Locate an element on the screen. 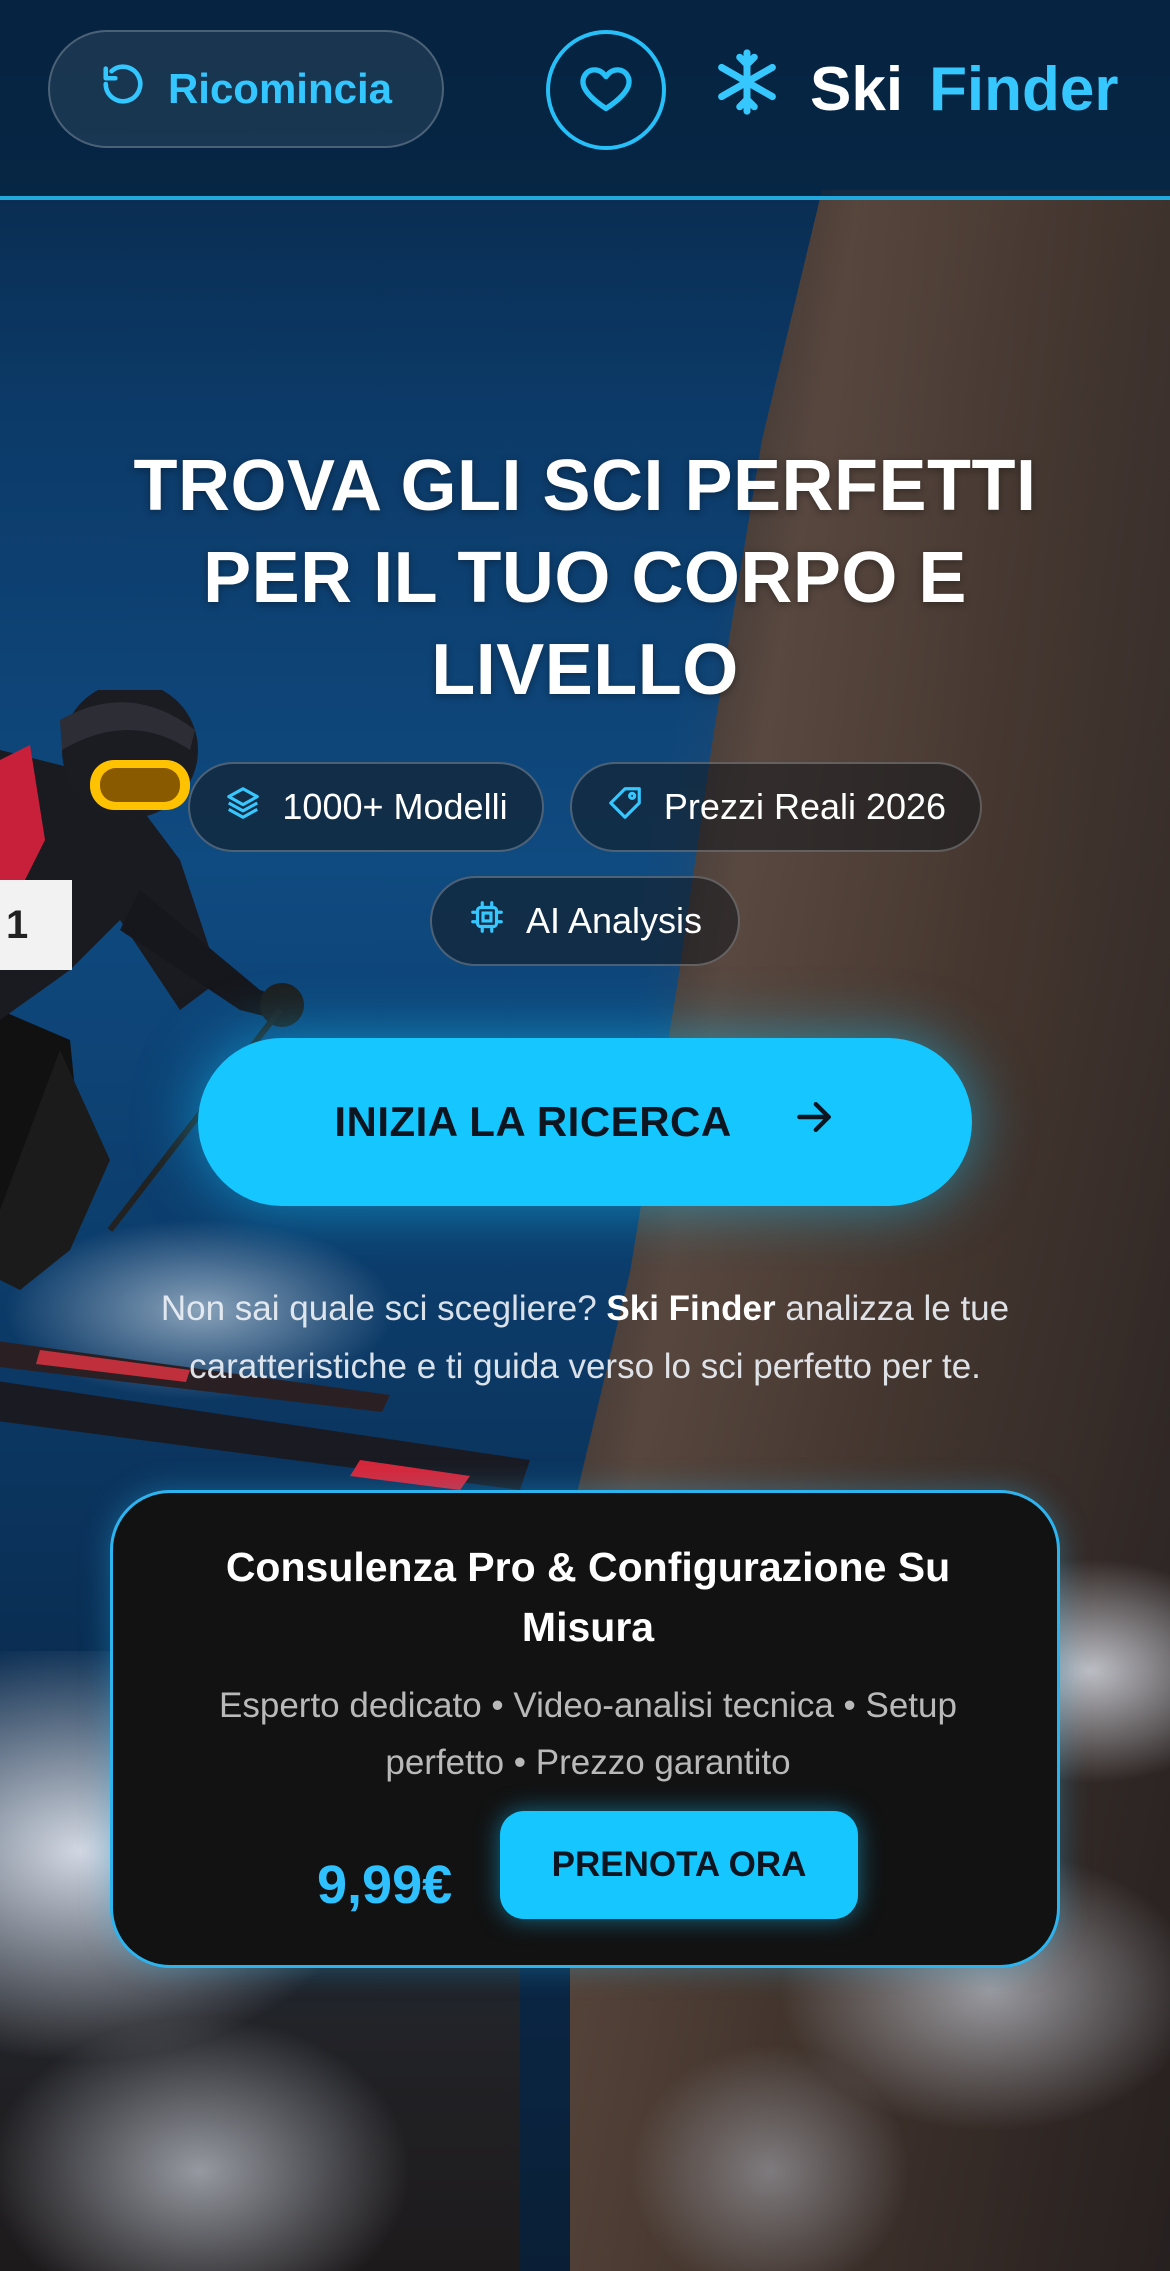 This screenshot has height=2271, width=1170. favorites-button is located at coordinates (606, 90).